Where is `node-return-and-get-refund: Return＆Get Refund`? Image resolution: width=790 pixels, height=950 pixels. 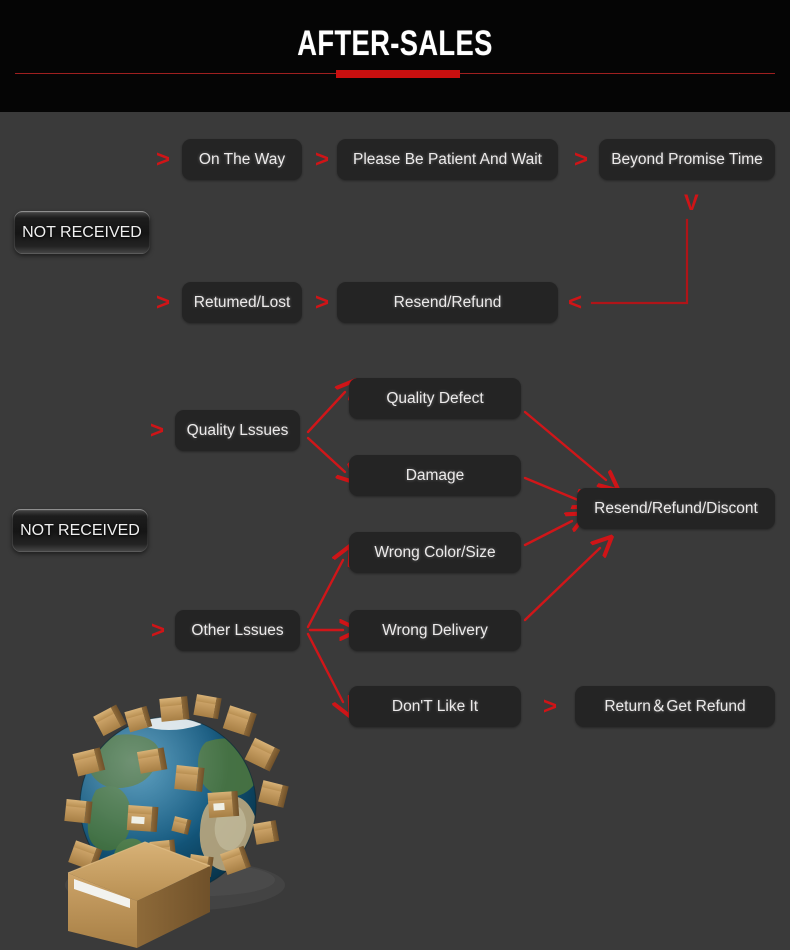 node-return-and-get-refund: Return＆Get Refund is located at coordinates (675, 706).